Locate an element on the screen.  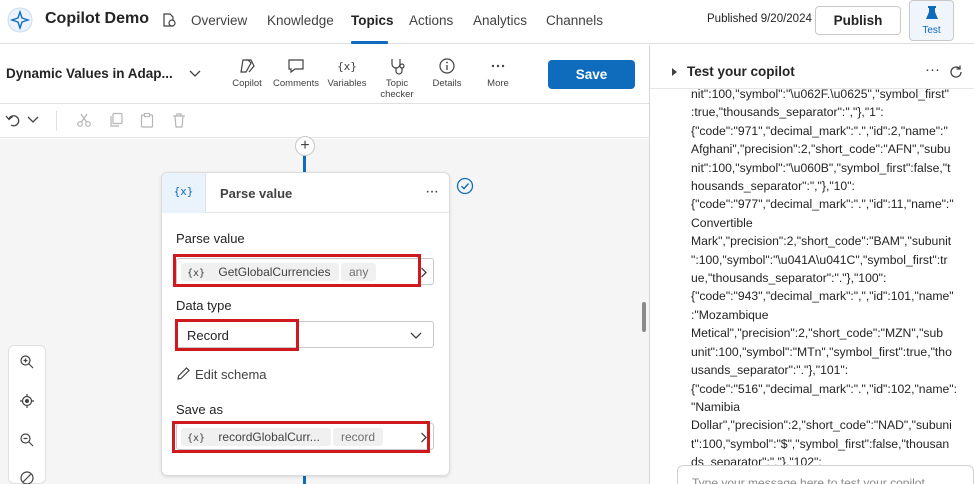
add-node-button: + is located at coordinates (305, 146).